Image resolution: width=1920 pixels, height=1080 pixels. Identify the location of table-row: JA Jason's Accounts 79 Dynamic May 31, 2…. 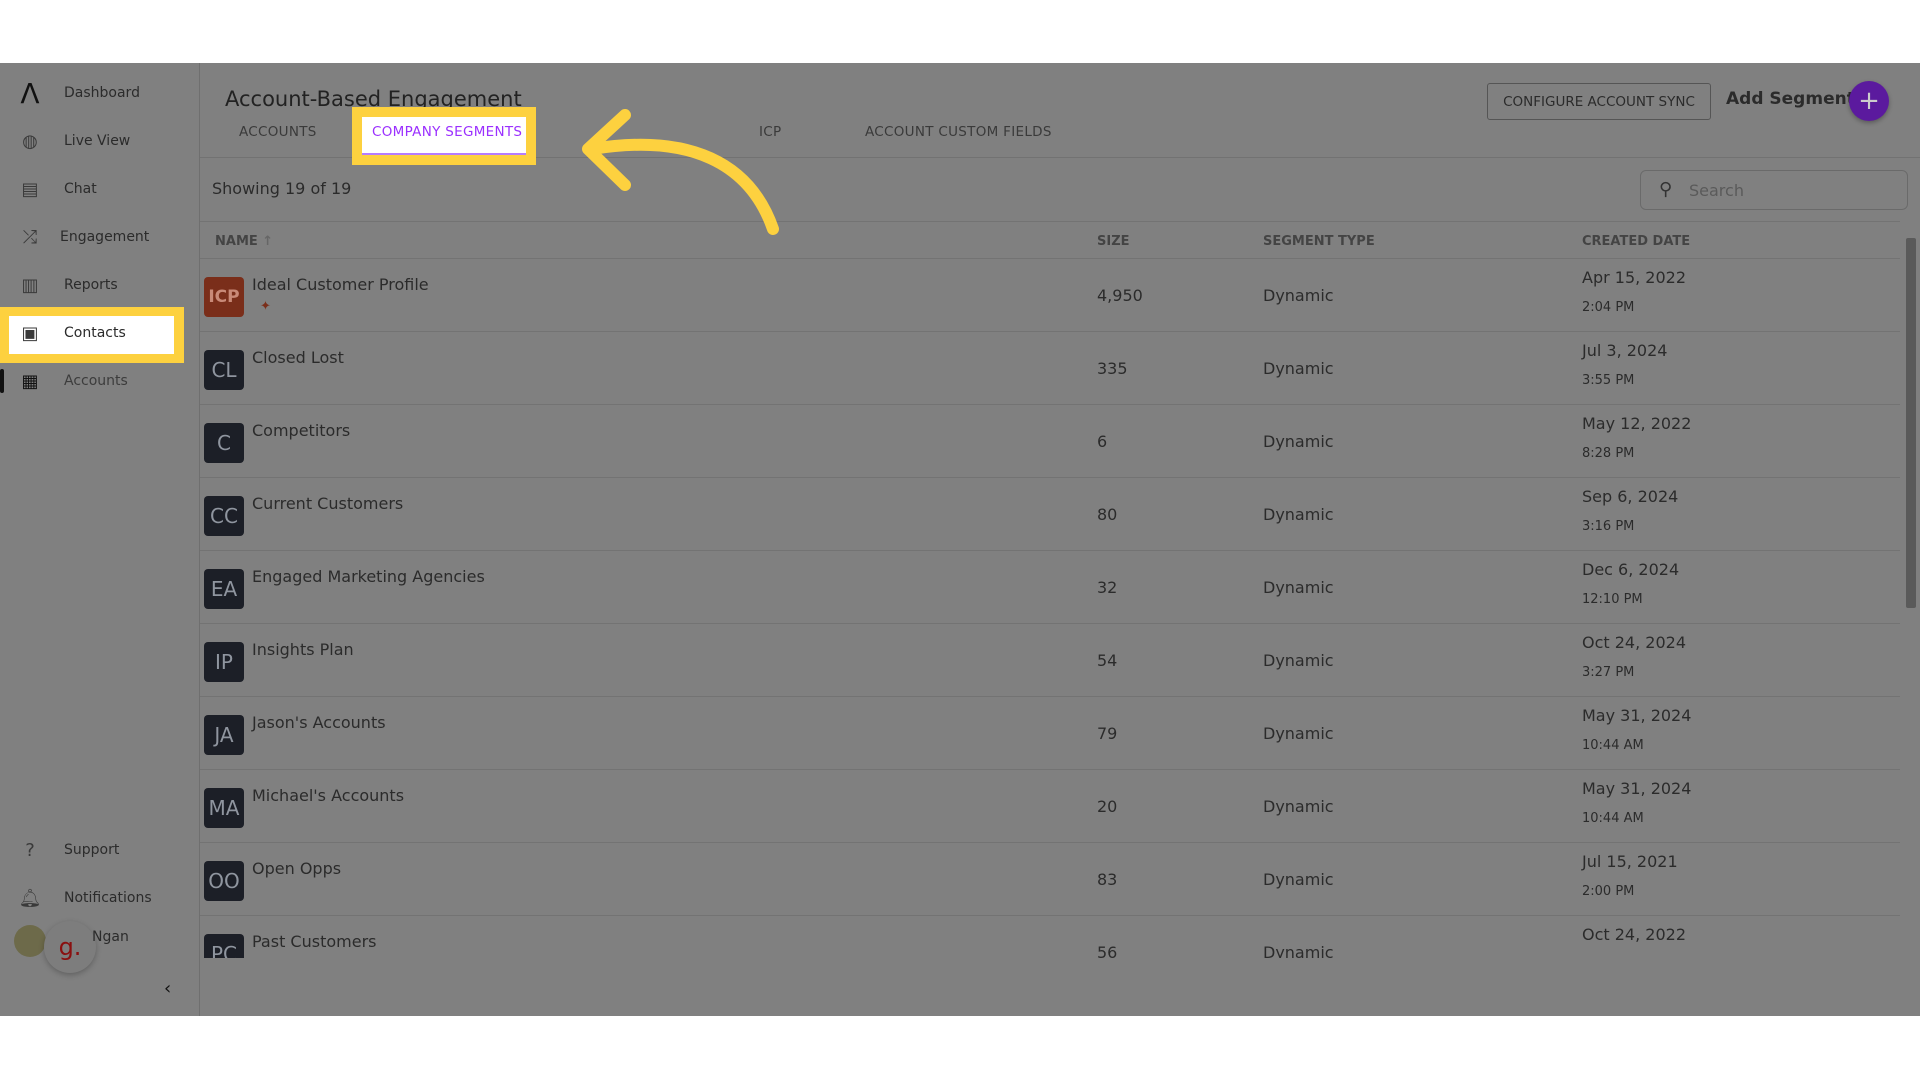
(1050, 733).